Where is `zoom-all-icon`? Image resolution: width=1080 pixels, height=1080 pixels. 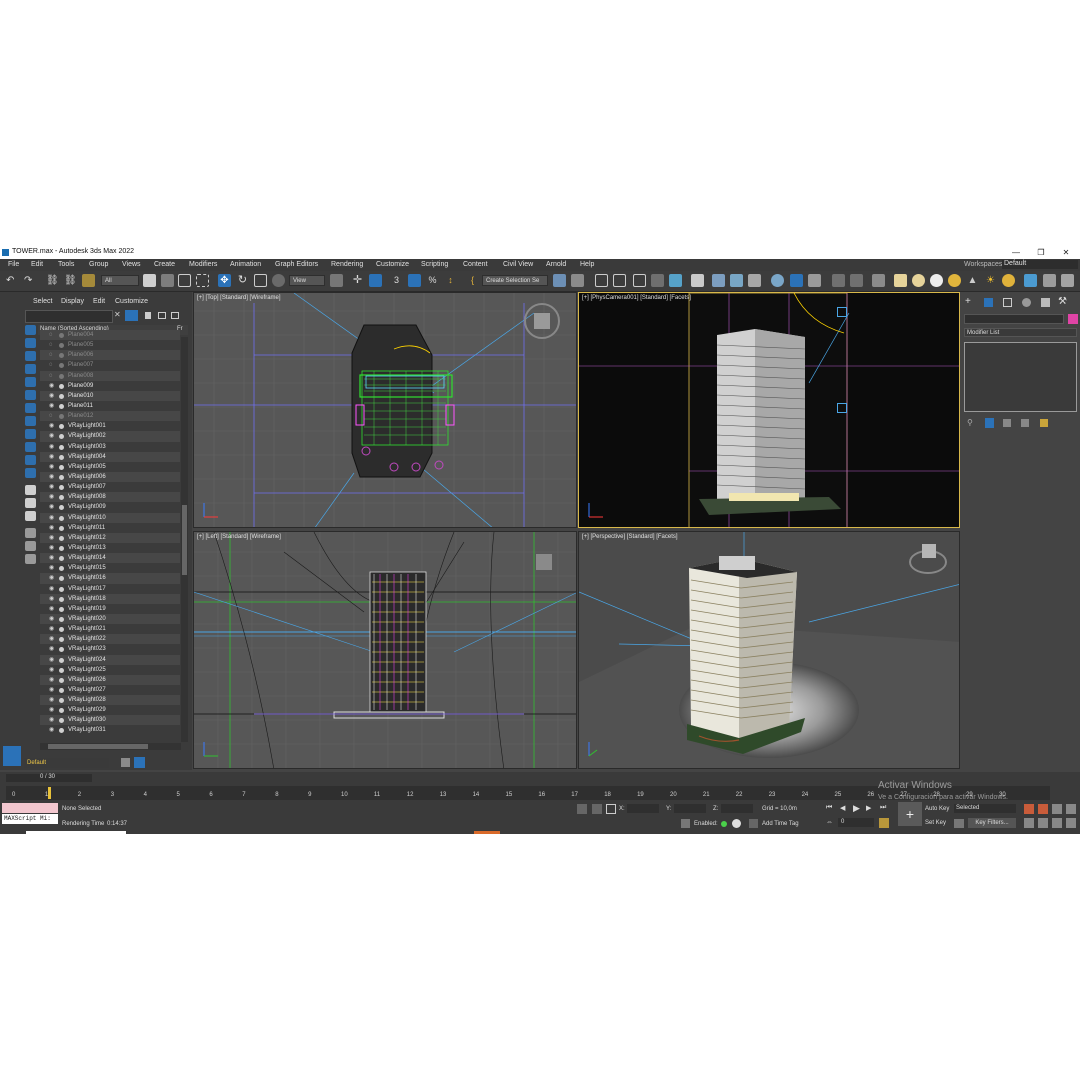 zoom-all-icon is located at coordinates (1057, 809).